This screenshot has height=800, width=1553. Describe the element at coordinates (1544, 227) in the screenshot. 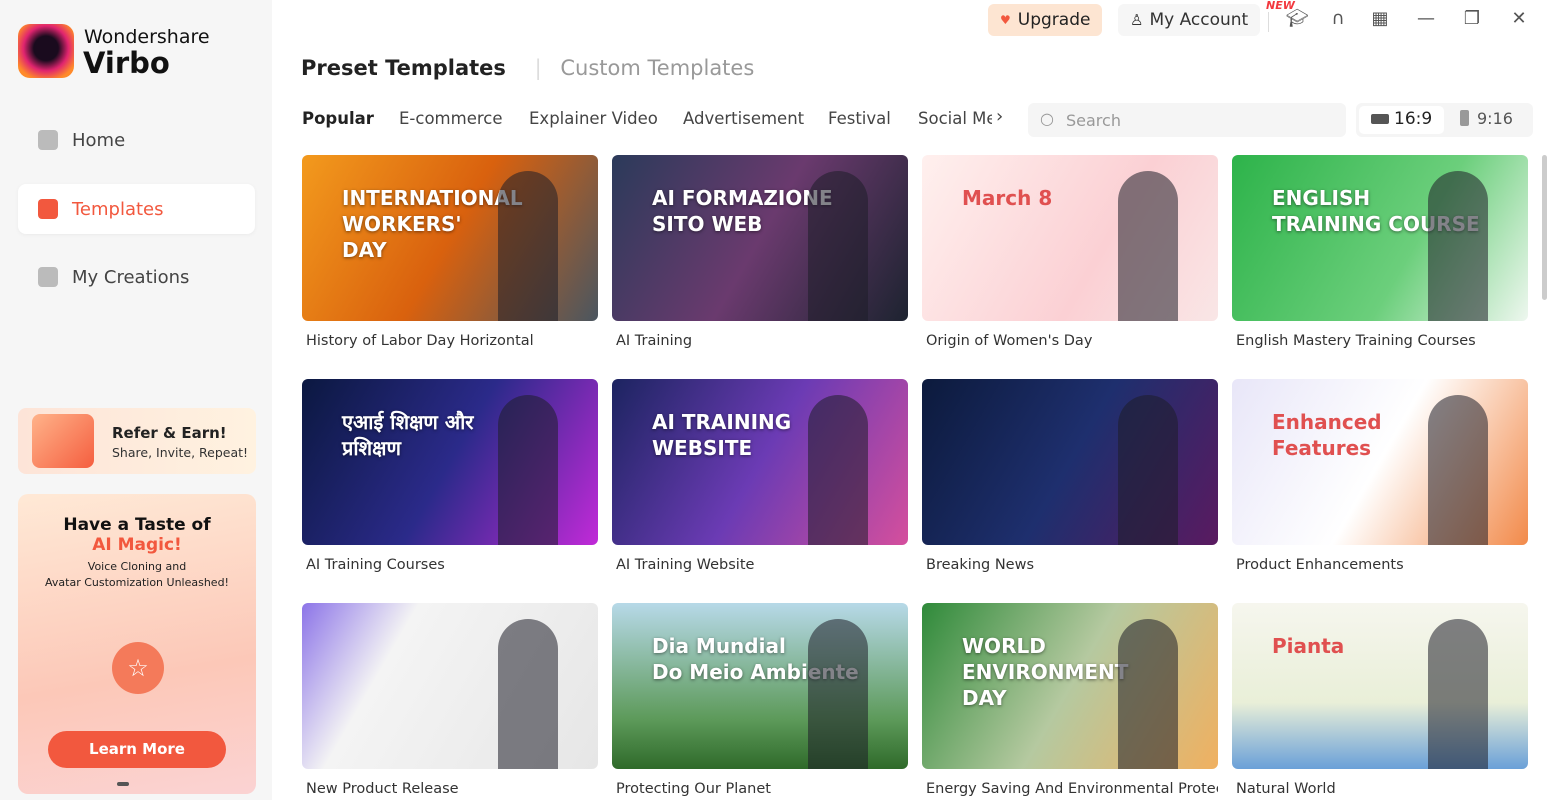

I see `scrollbar` at that location.